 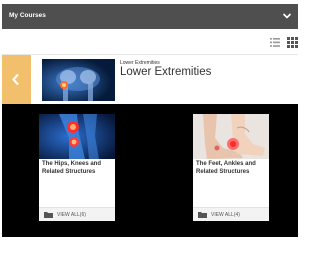 What do you see at coordinates (150, 16) in the screenshot?
I see `my-courses-bar: My Courses` at bounding box center [150, 16].